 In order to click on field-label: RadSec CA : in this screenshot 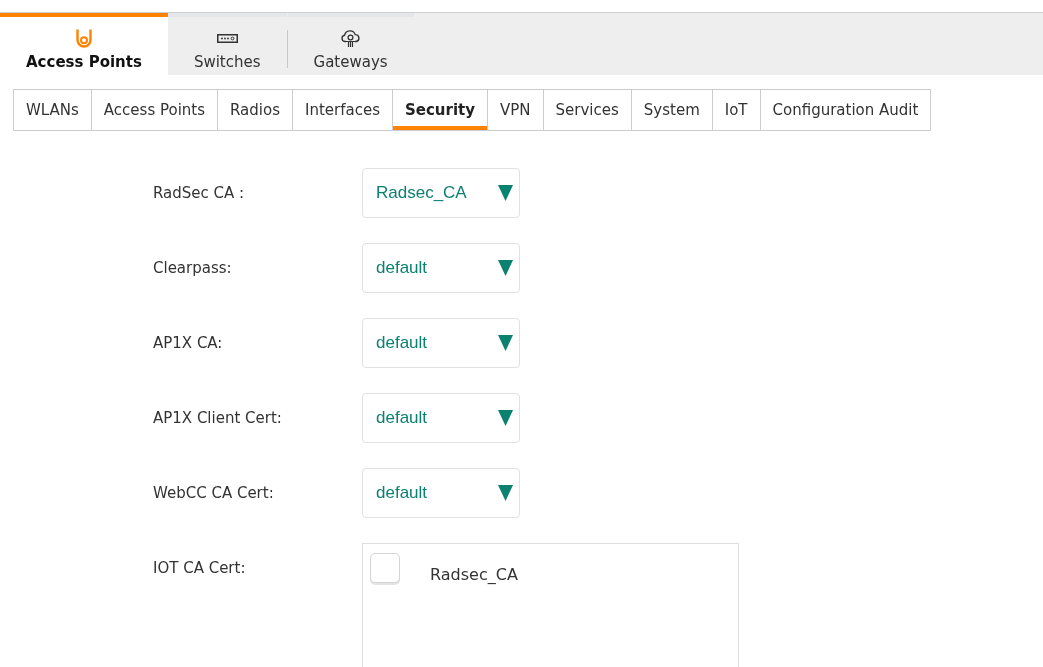, I will do `click(199, 193)`.